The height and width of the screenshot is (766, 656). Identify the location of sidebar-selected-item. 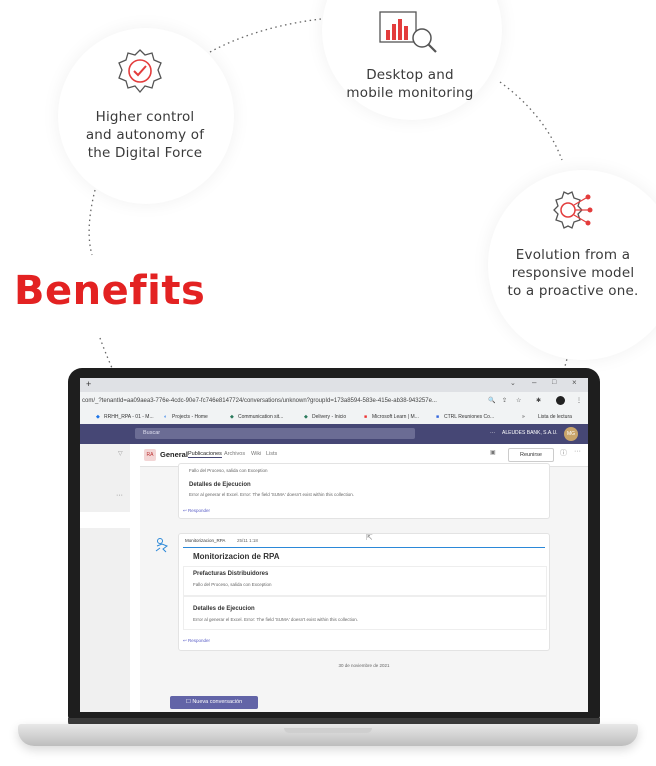
(105, 520).